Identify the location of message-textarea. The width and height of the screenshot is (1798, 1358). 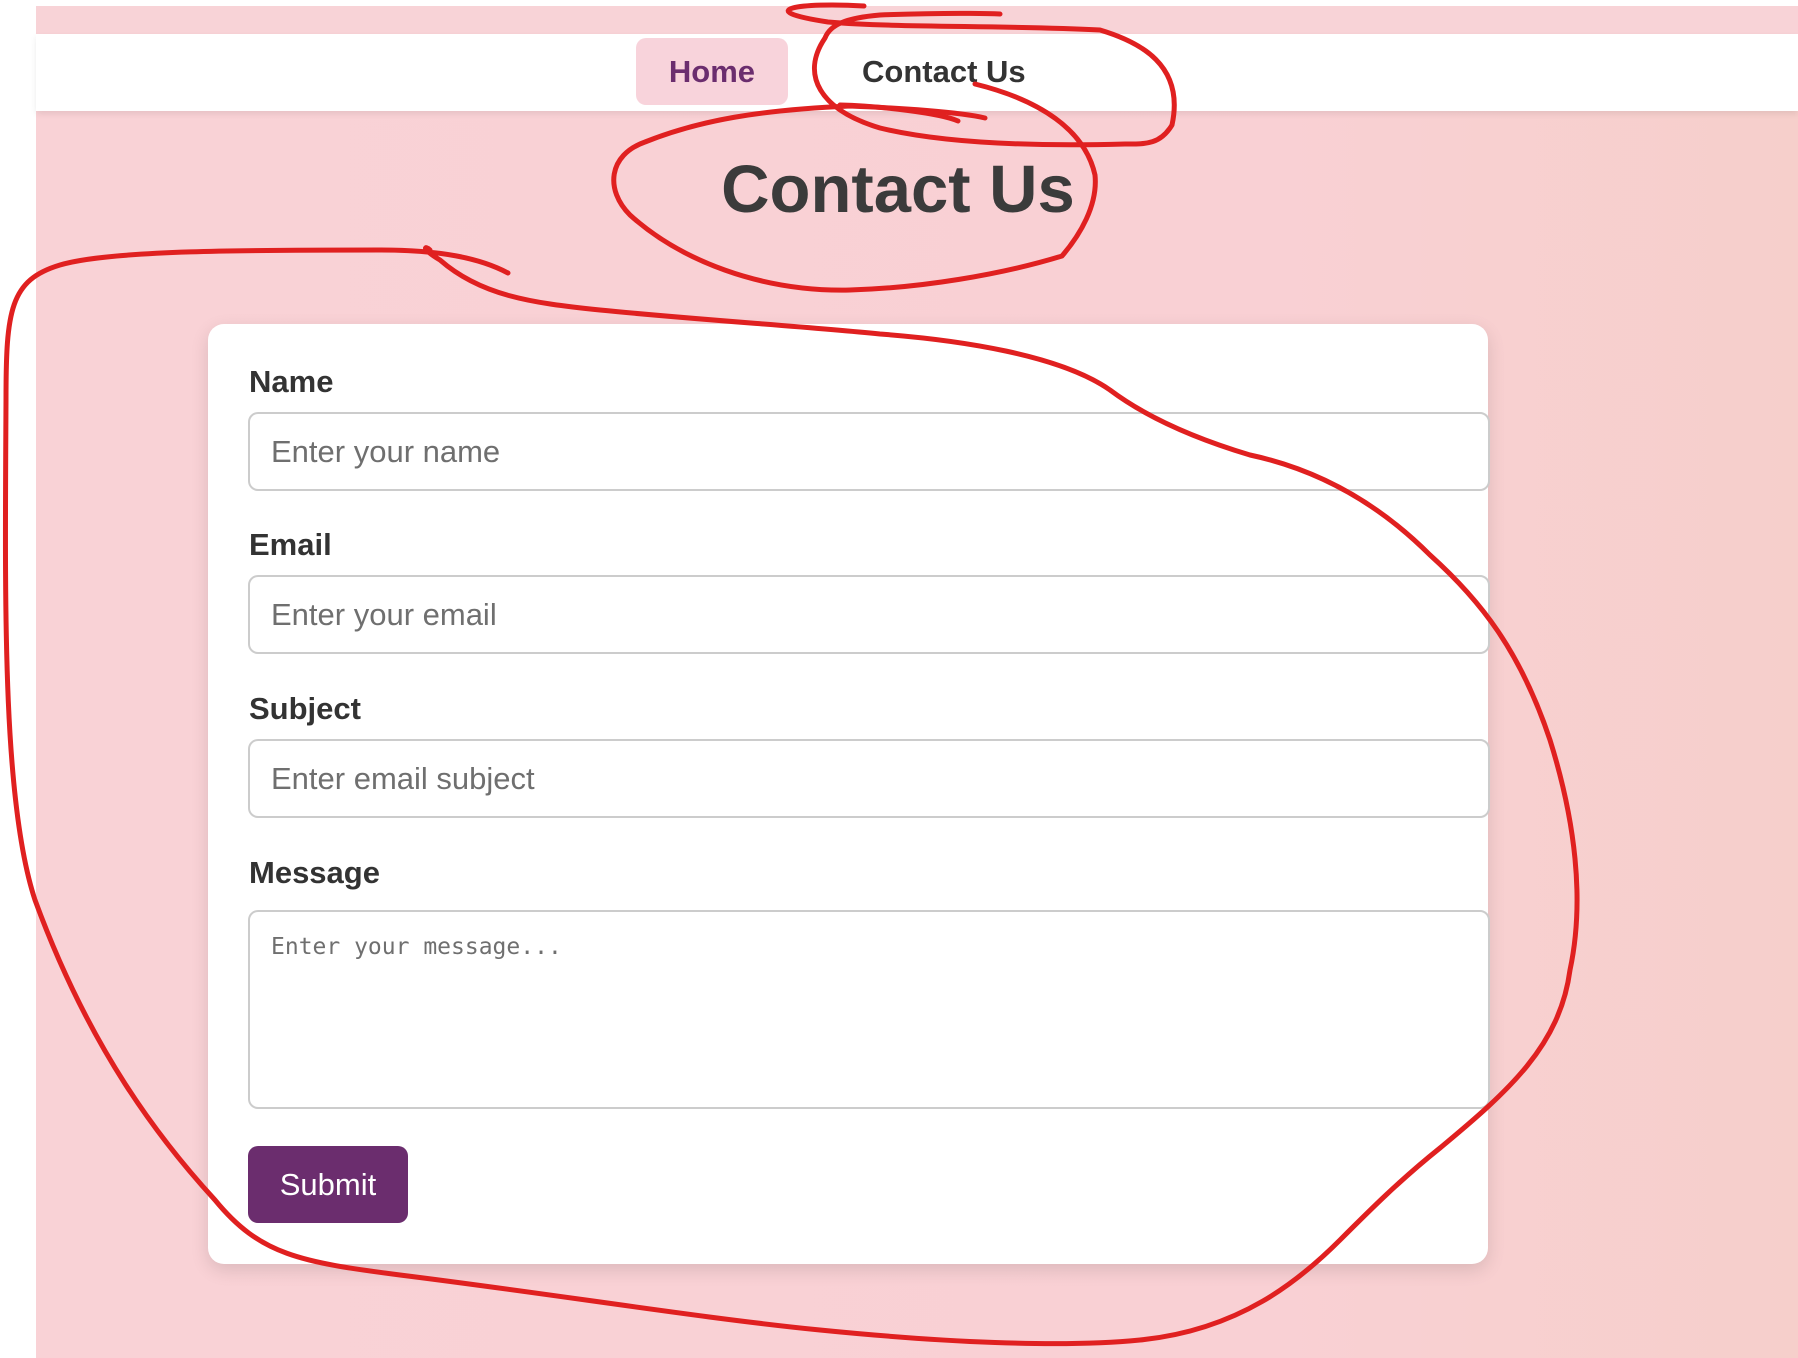
(869, 1009).